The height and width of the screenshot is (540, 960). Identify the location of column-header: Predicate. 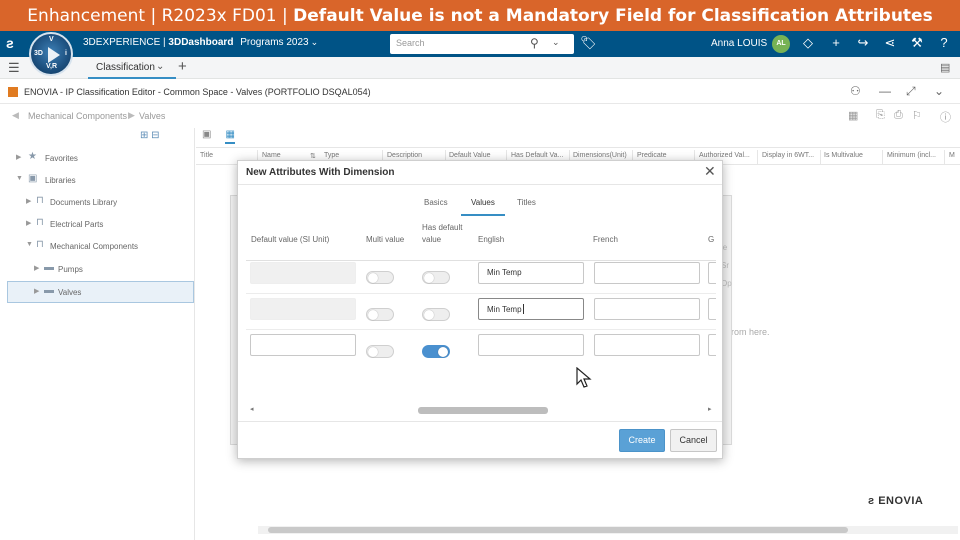
(652, 155).